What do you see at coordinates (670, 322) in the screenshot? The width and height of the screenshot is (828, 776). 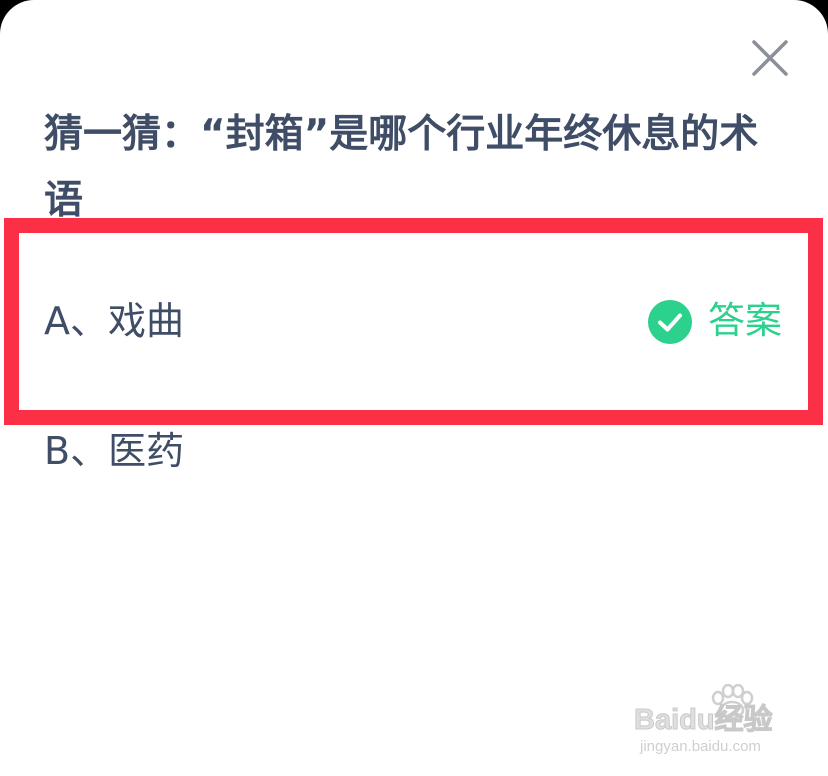 I see `check-circle-icon` at bounding box center [670, 322].